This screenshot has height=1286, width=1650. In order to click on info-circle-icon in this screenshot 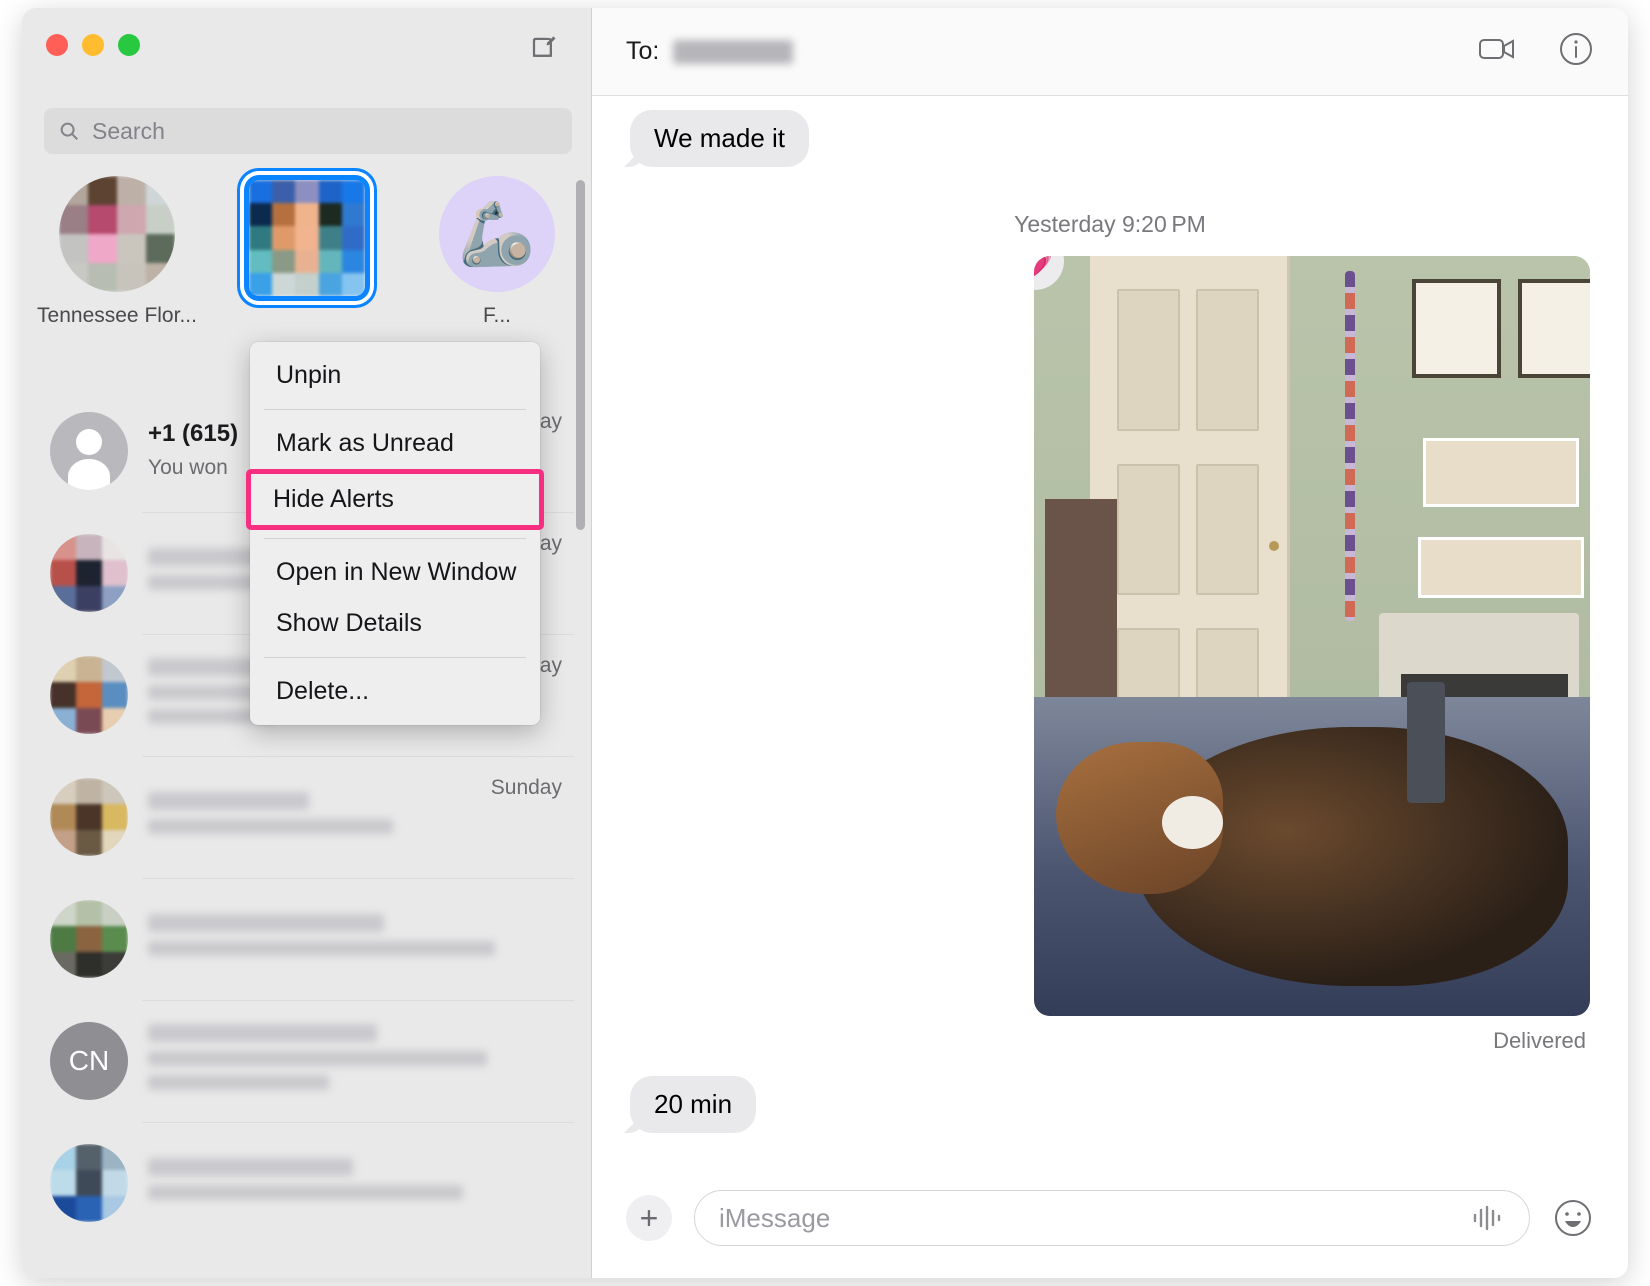, I will do `click(1576, 51)`.